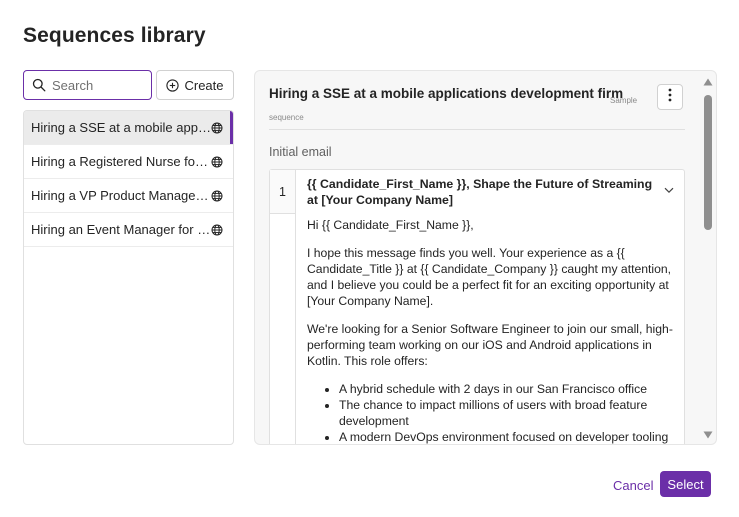 This screenshot has width=739, height=517. What do you see at coordinates (99, 85) in the screenshot?
I see `search-input` at bounding box center [99, 85].